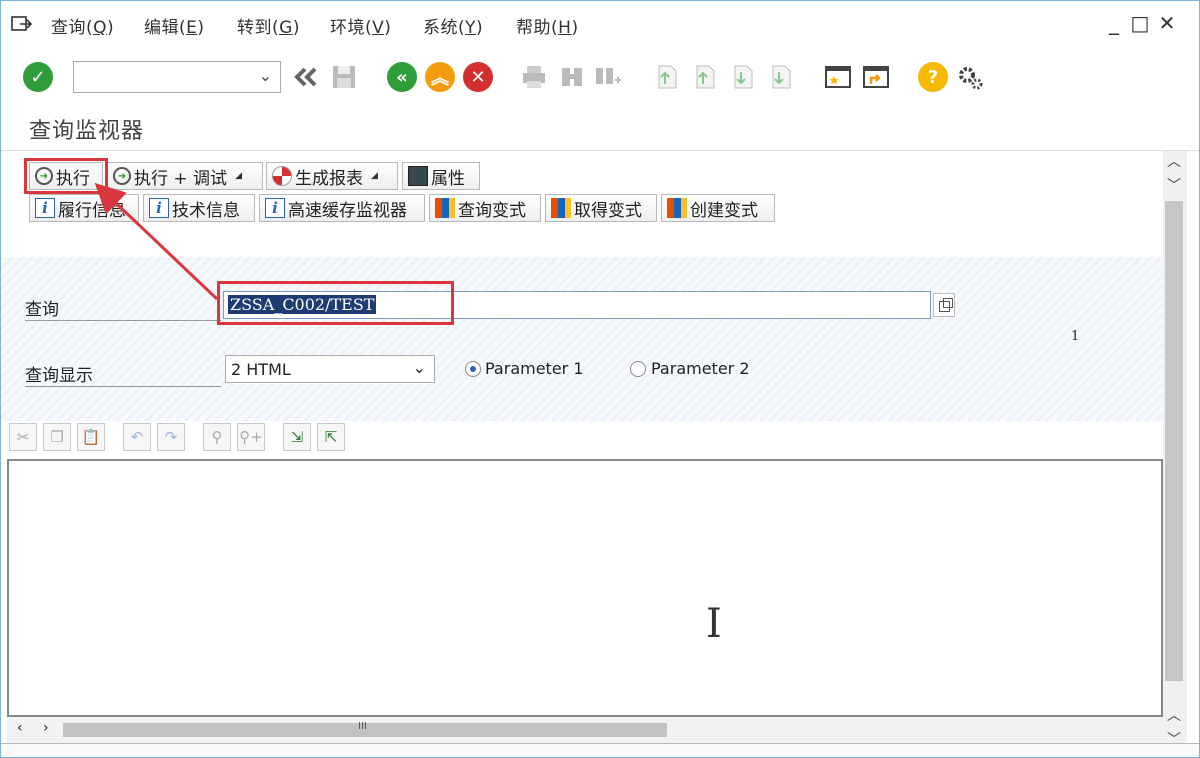 Image resolution: width=1200 pixels, height=758 pixels. What do you see at coordinates (38, 77) in the screenshot?
I see `check-icon: ✓` at bounding box center [38, 77].